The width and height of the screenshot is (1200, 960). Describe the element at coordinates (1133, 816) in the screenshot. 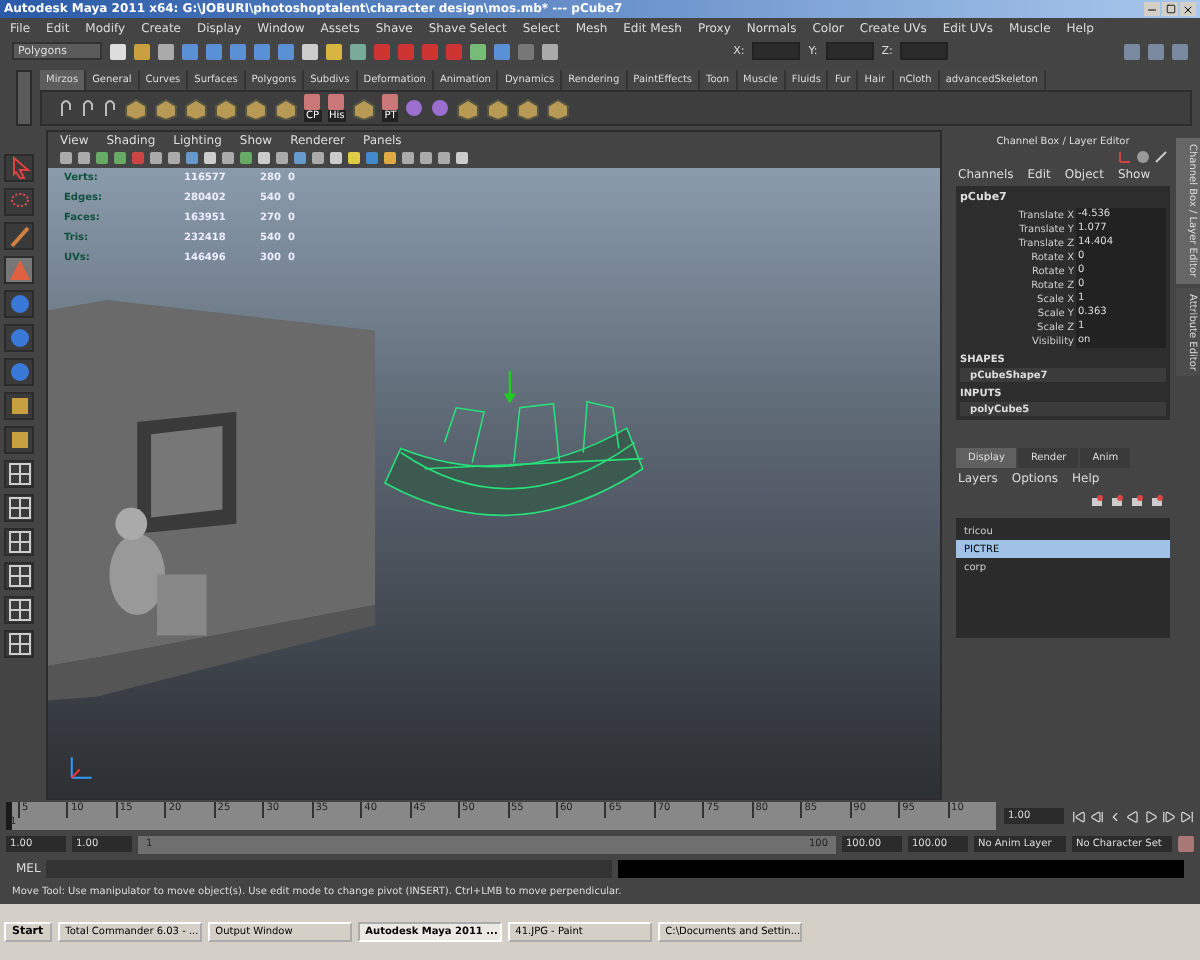

I see `play-backwards-icon` at that location.